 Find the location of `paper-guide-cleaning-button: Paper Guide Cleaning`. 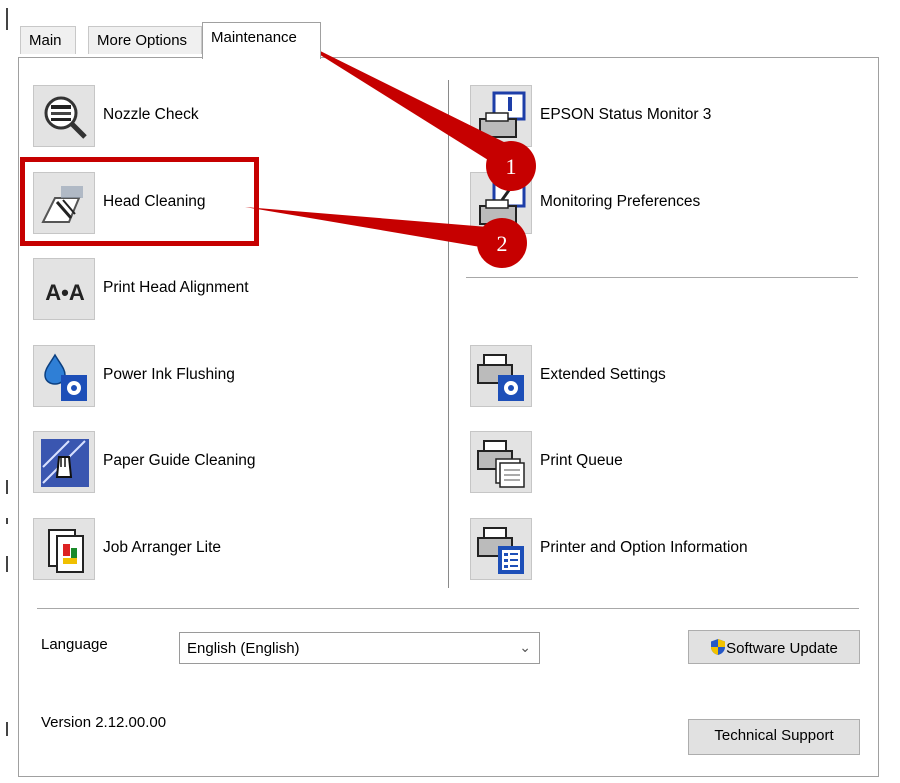

paper-guide-cleaning-button: Paper Guide Cleaning is located at coordinates (233, 462).